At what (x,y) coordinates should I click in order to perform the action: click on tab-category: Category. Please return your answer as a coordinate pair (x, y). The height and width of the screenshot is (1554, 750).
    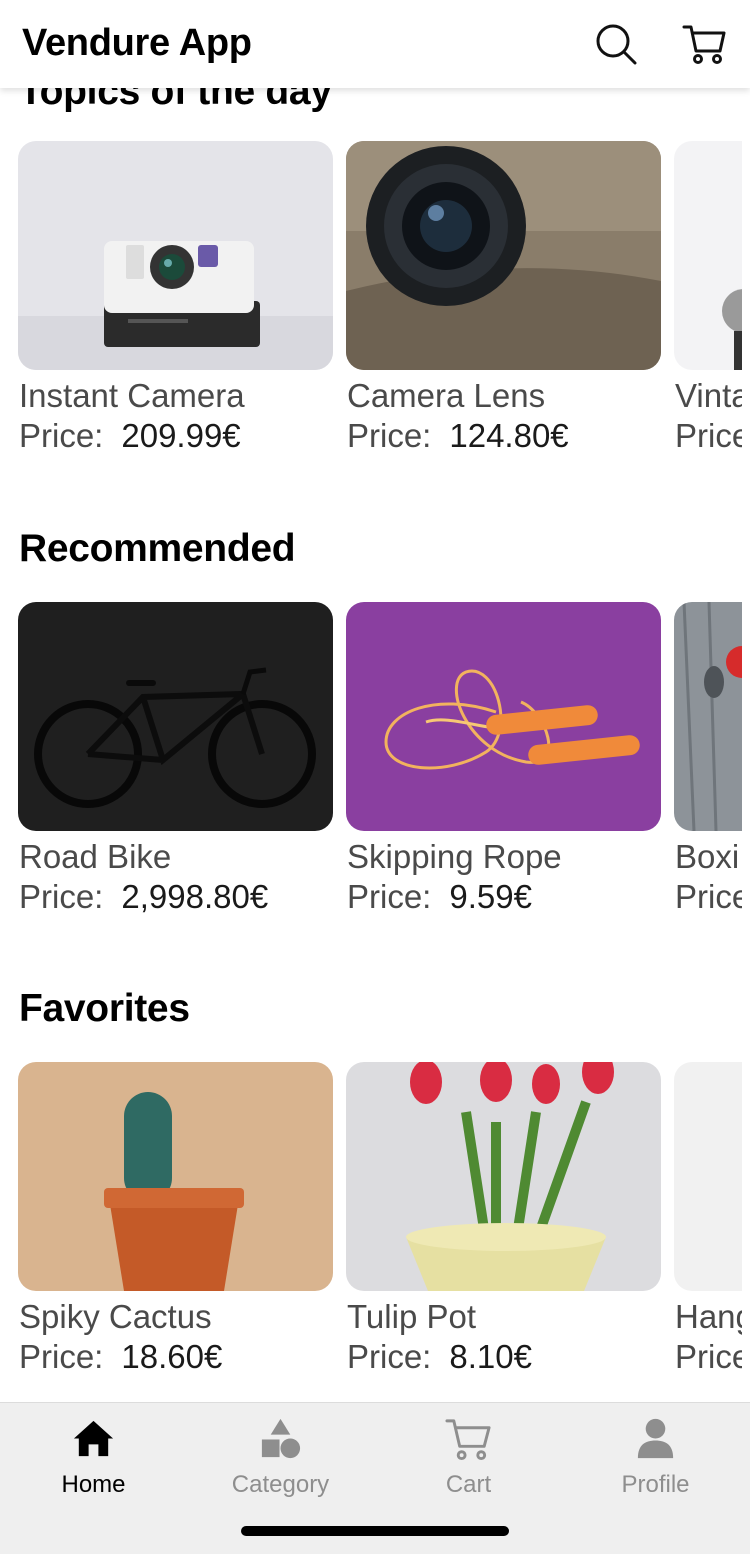
    Looking at the image, I should click on (280, 1458).